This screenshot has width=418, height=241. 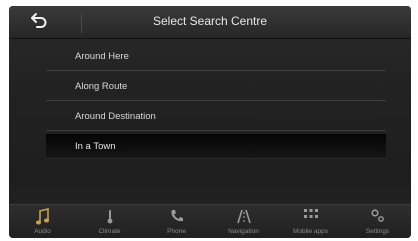 I want to click on option-around-destination: Around Destination, so click(x=216, y=116).